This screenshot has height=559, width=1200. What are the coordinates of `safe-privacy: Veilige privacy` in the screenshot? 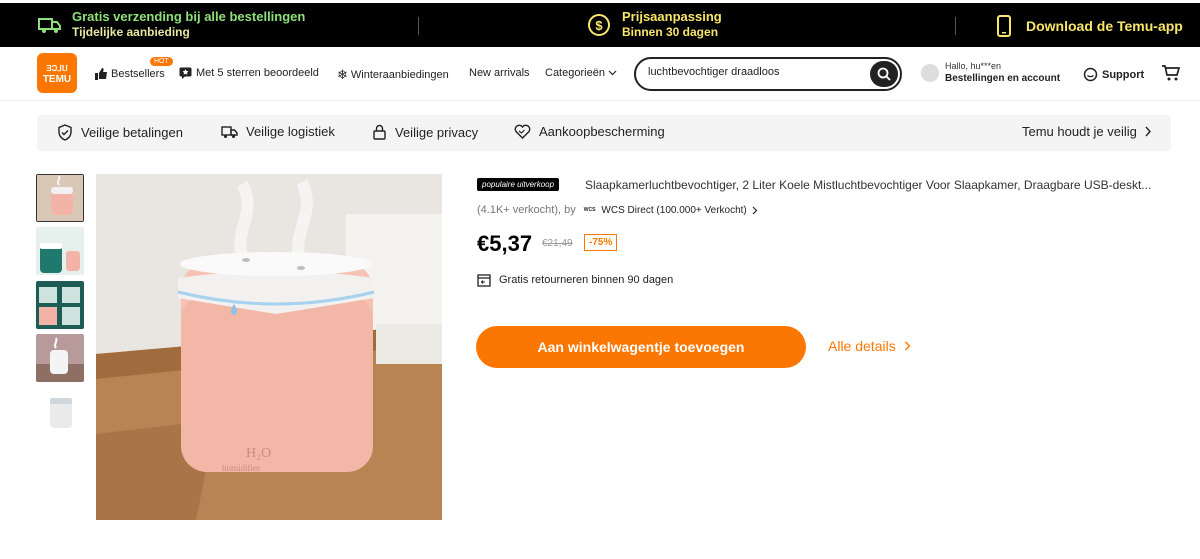 It's located at (425, 132).